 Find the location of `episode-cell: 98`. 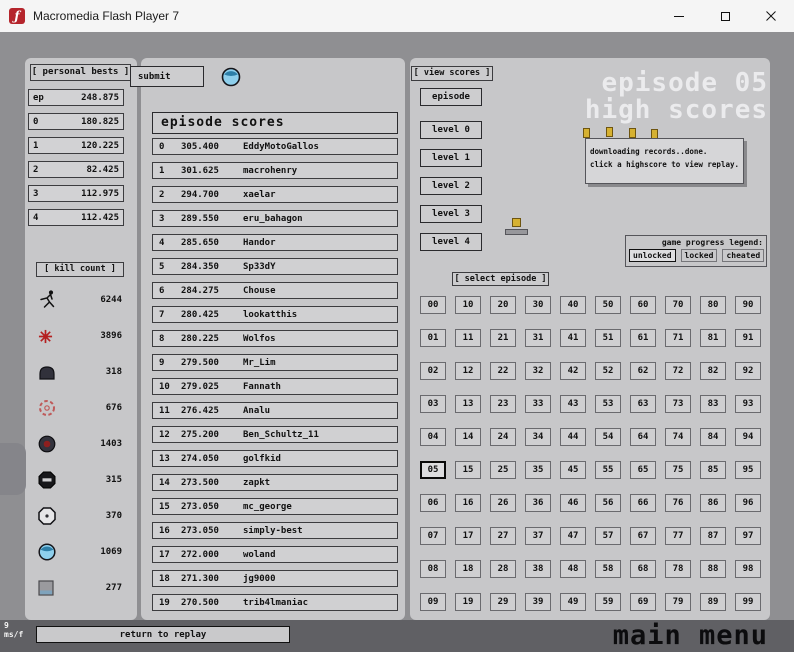

episode-cell: 98 is located at coordinates (748, 569).